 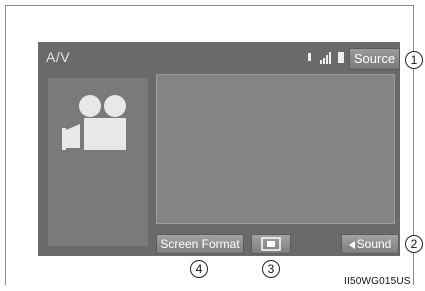 What do you see at coordinates (414, 60) in the screenshot?
I see `callout-1: 1` at bounding box center [414, 60].